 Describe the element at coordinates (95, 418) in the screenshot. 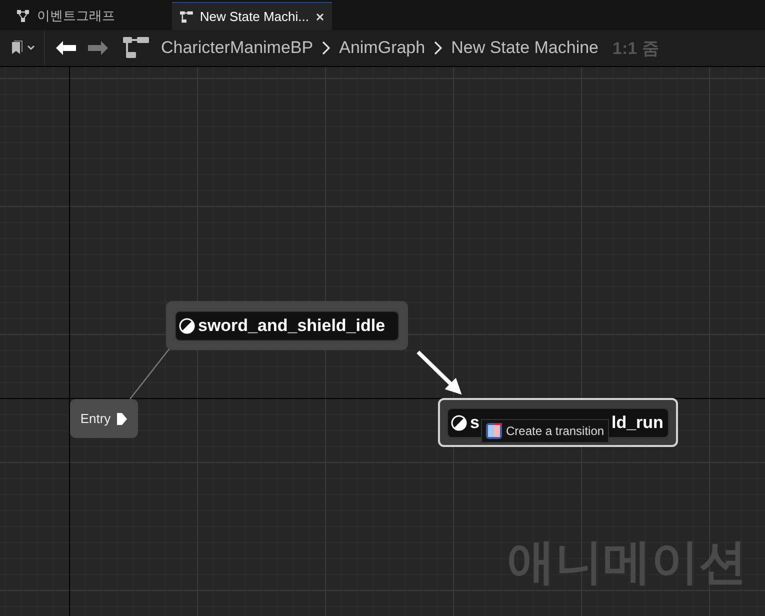

I see `entry-label: Entry` at that location.